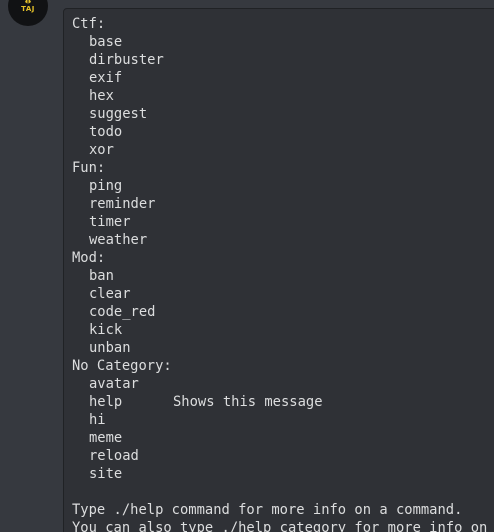 This screenshot has height=532, width=494. Describe the element at coordinates (283, 222) in the screenshot. I see `command-row: timer` at that location.